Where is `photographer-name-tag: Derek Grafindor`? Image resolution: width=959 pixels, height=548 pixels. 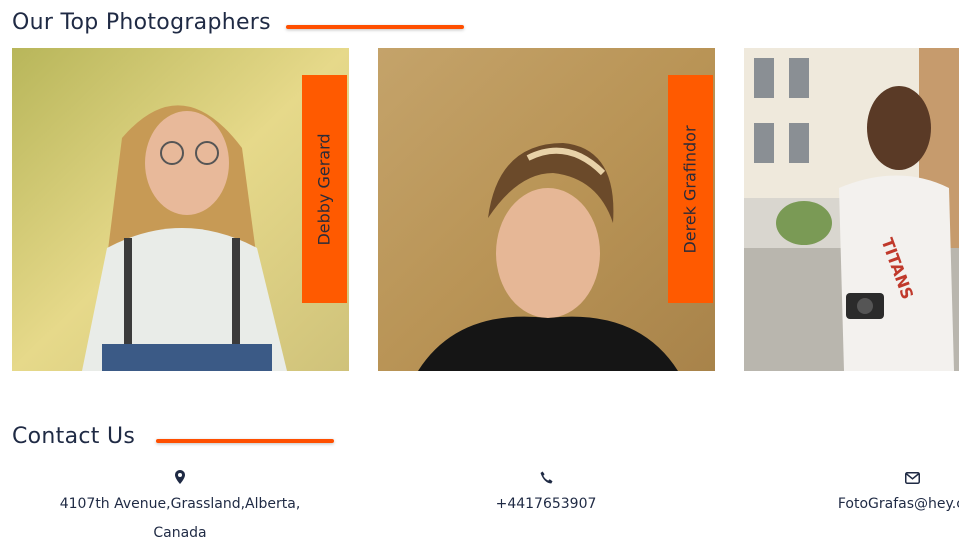 photographer-name-tag: Derek Grafindor is located at coordinates (690, 189).